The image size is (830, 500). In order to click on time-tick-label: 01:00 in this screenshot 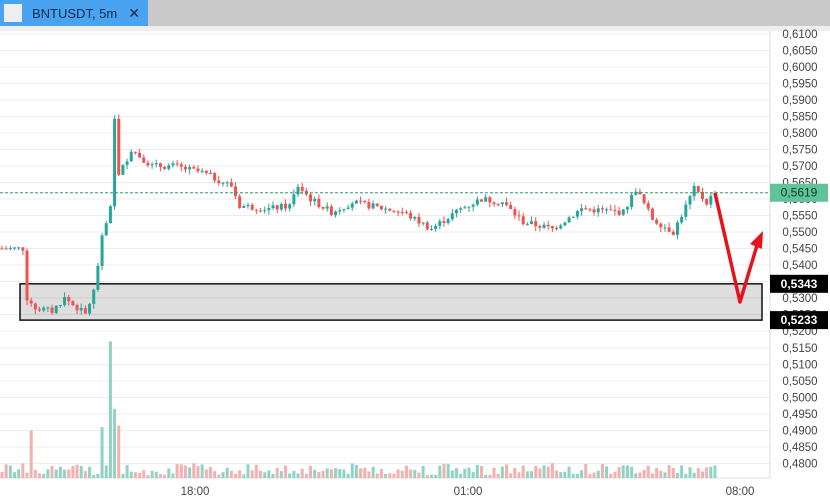, I will do `click(468, 492)`.